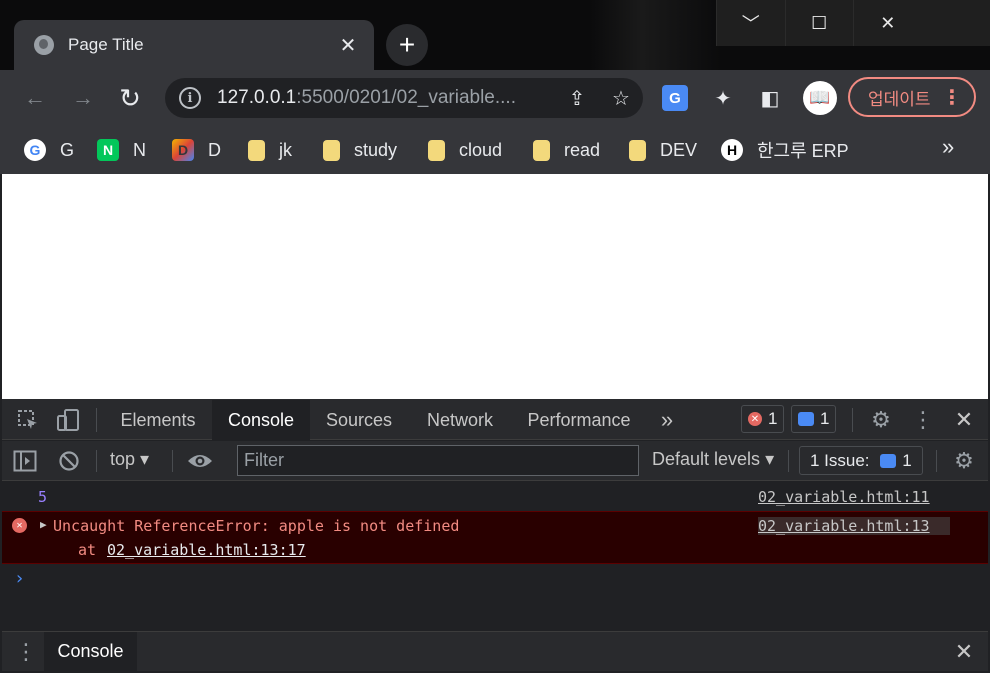  I want to click on log-levels-dropdown: Default levels ▾, so click(713, 459).